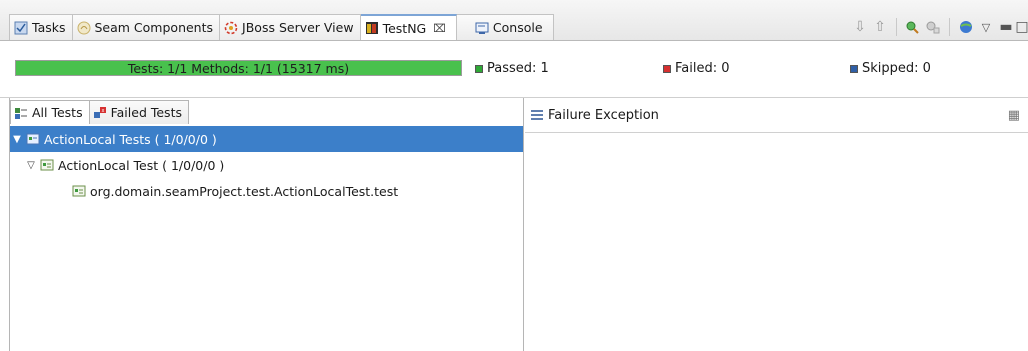 The image size is (1028, 351). Describe the element at coordinates (21, 27) in the screenshot. I see `tasks-icon` at that location.